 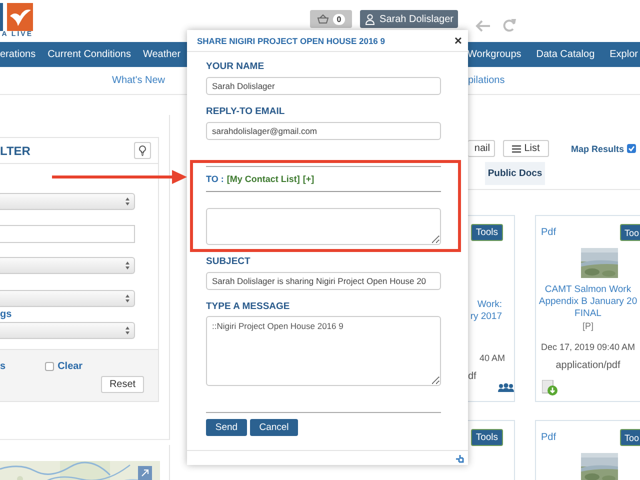 What do you see at coordinates (550, 388) in the screenshot?
I see `download-icon` at bounding box center [550, 388].